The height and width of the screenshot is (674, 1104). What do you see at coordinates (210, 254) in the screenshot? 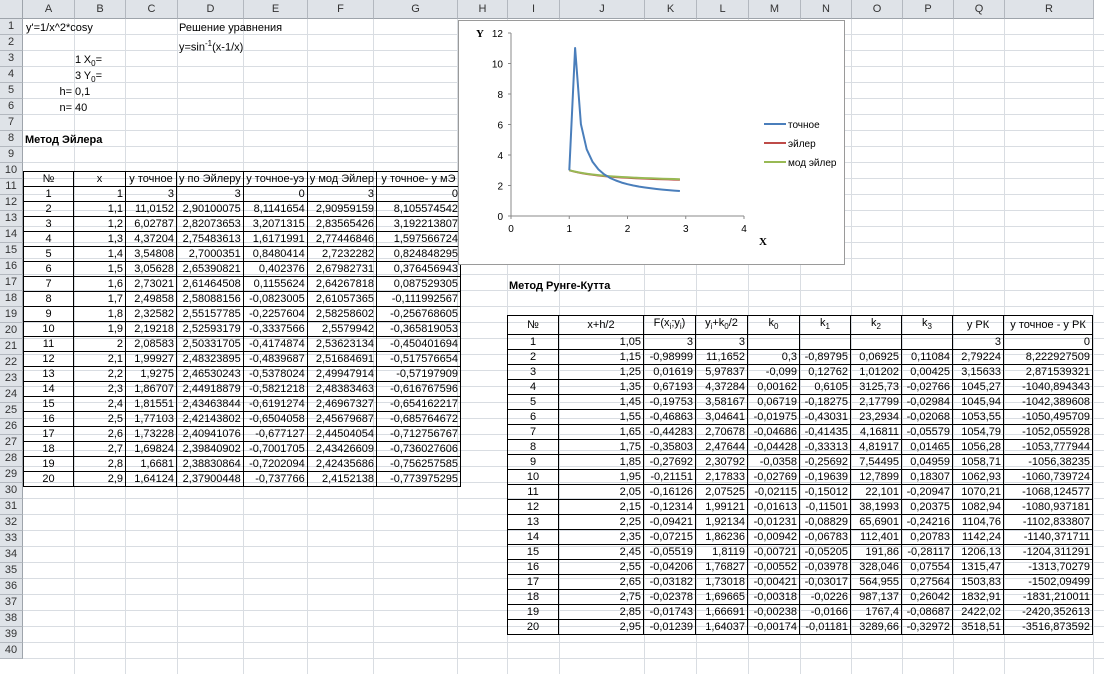
I see `table-cell: 2,7000351` at bounding box center [210, 254].